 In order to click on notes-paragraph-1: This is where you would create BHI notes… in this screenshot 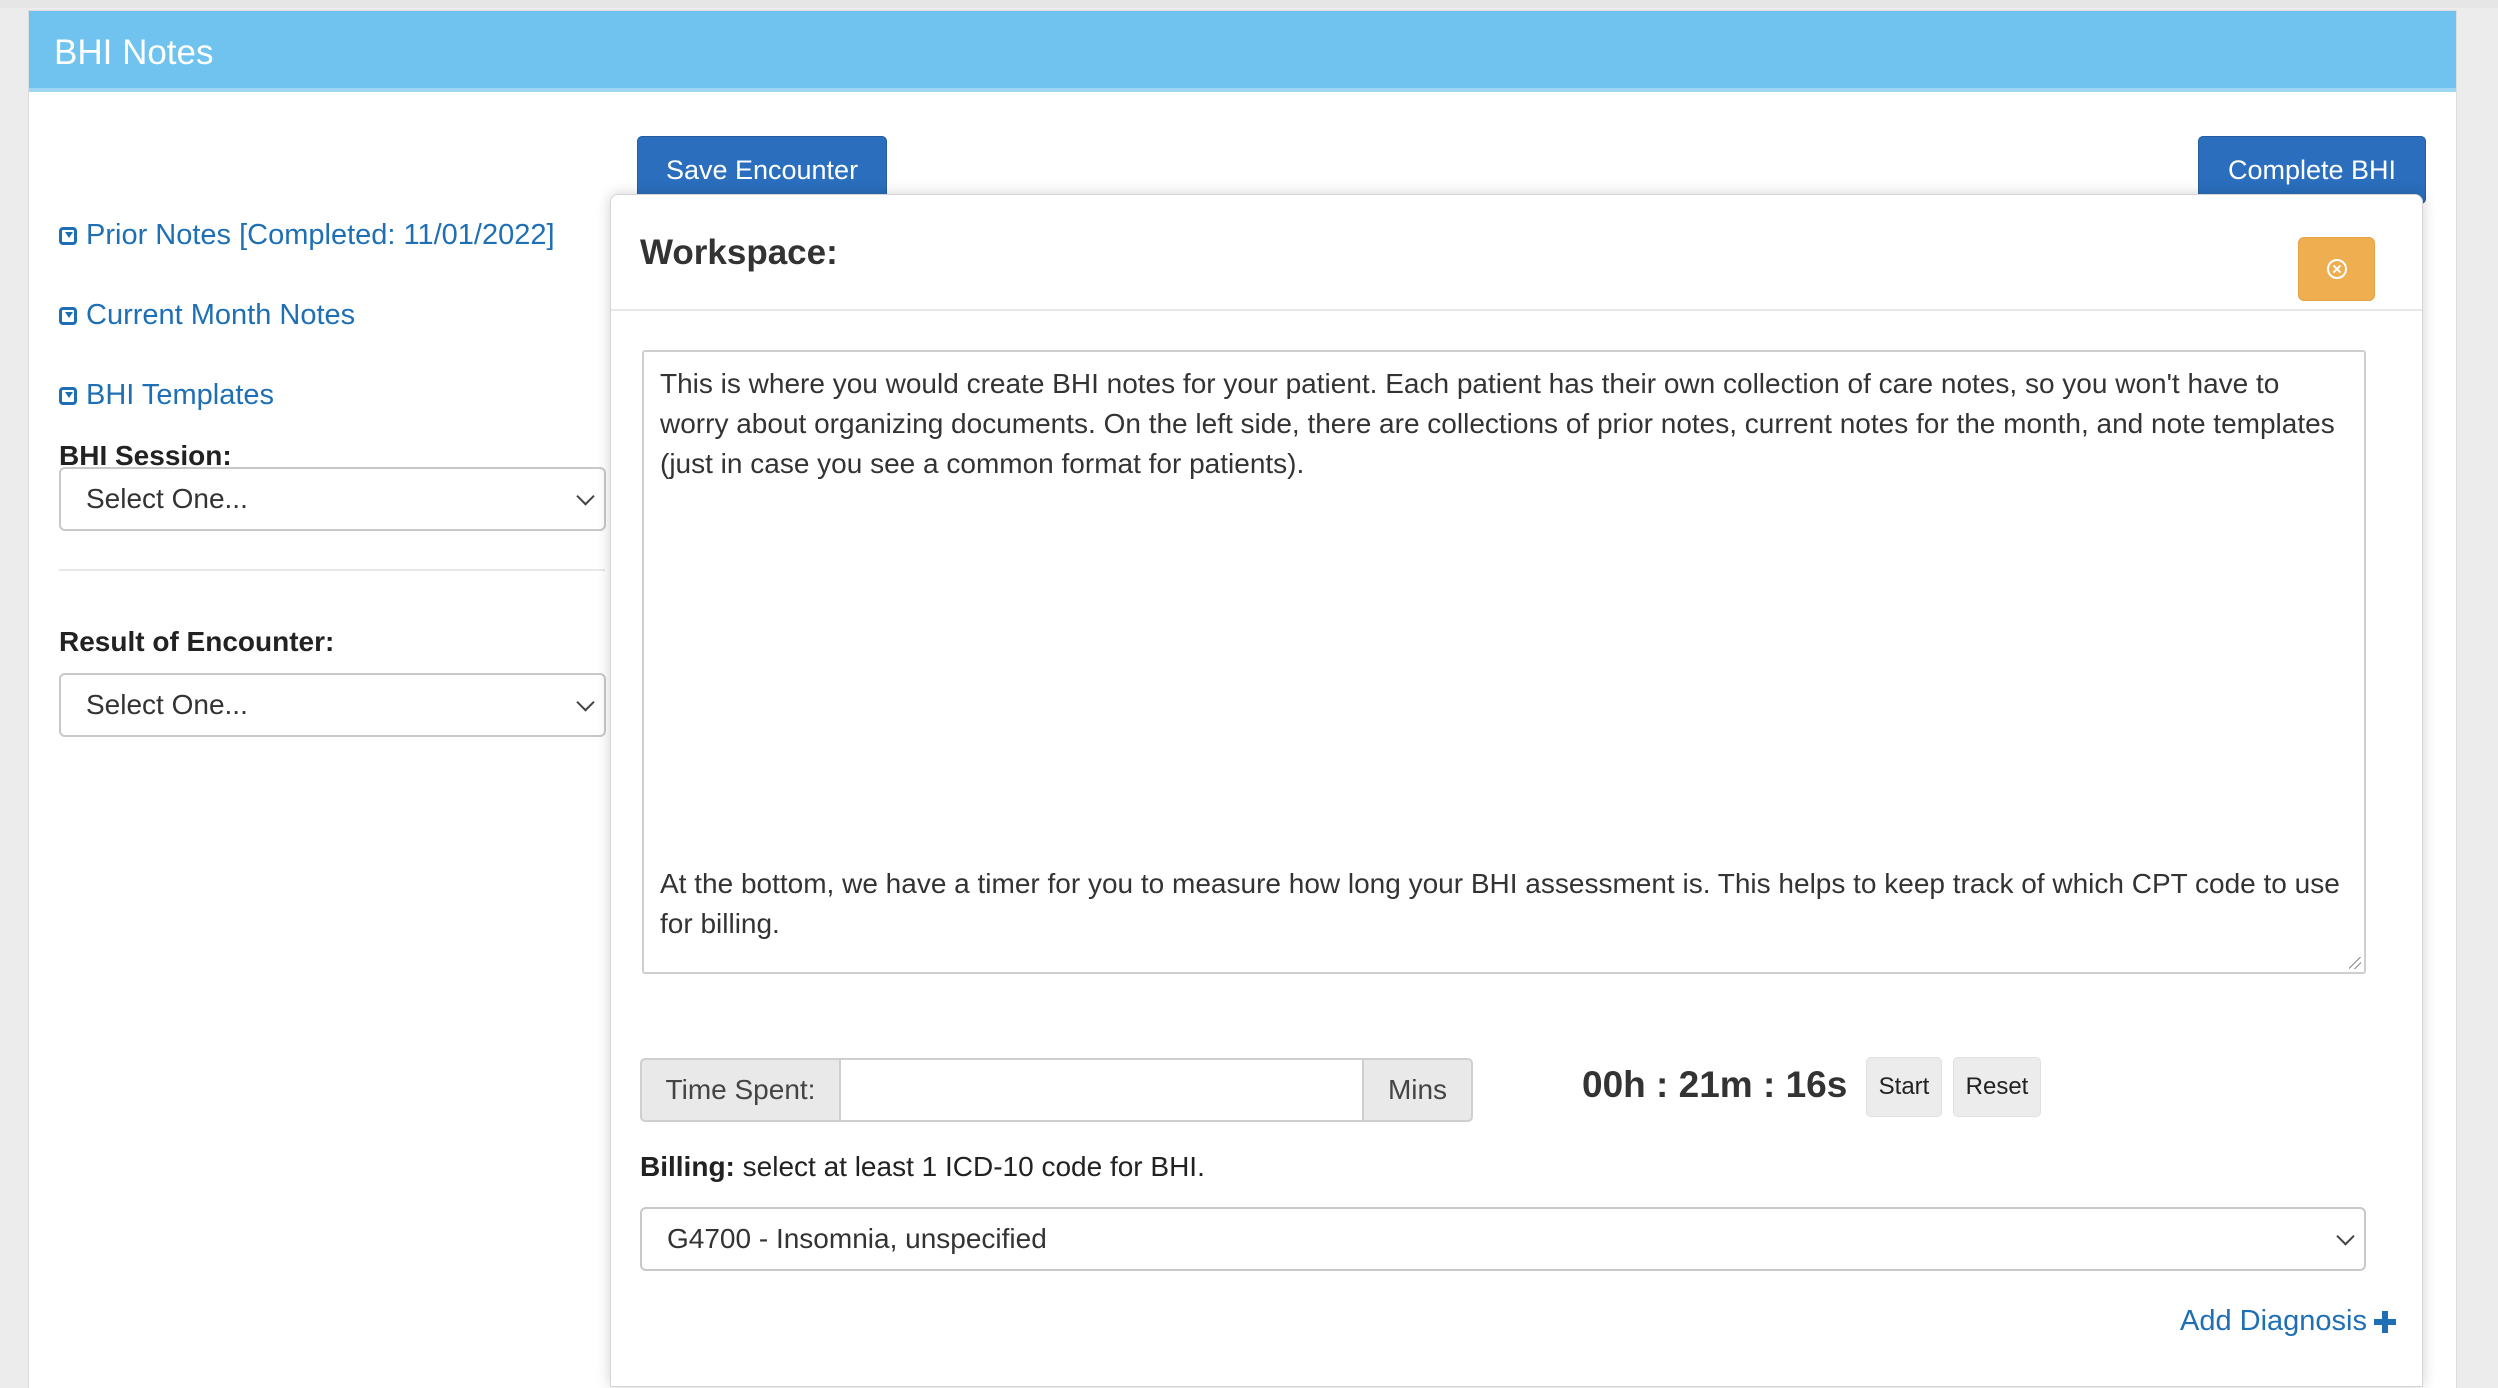, I will do `click(1497, 423)`.